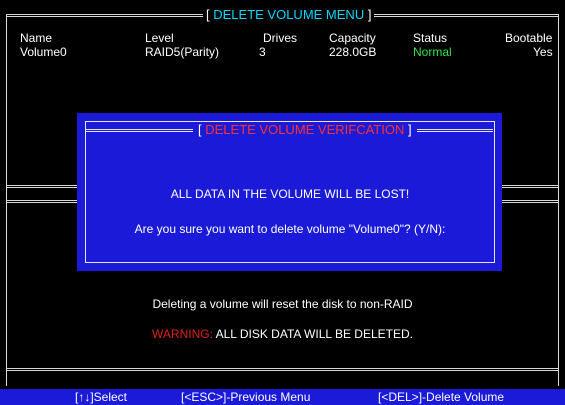 Image resolution: width=565 pixels, height=405 pixels. What do you see at coordinates (262, 52) in the screenshot?
I see `row-drives: 3` at bounding box center [262, 52].